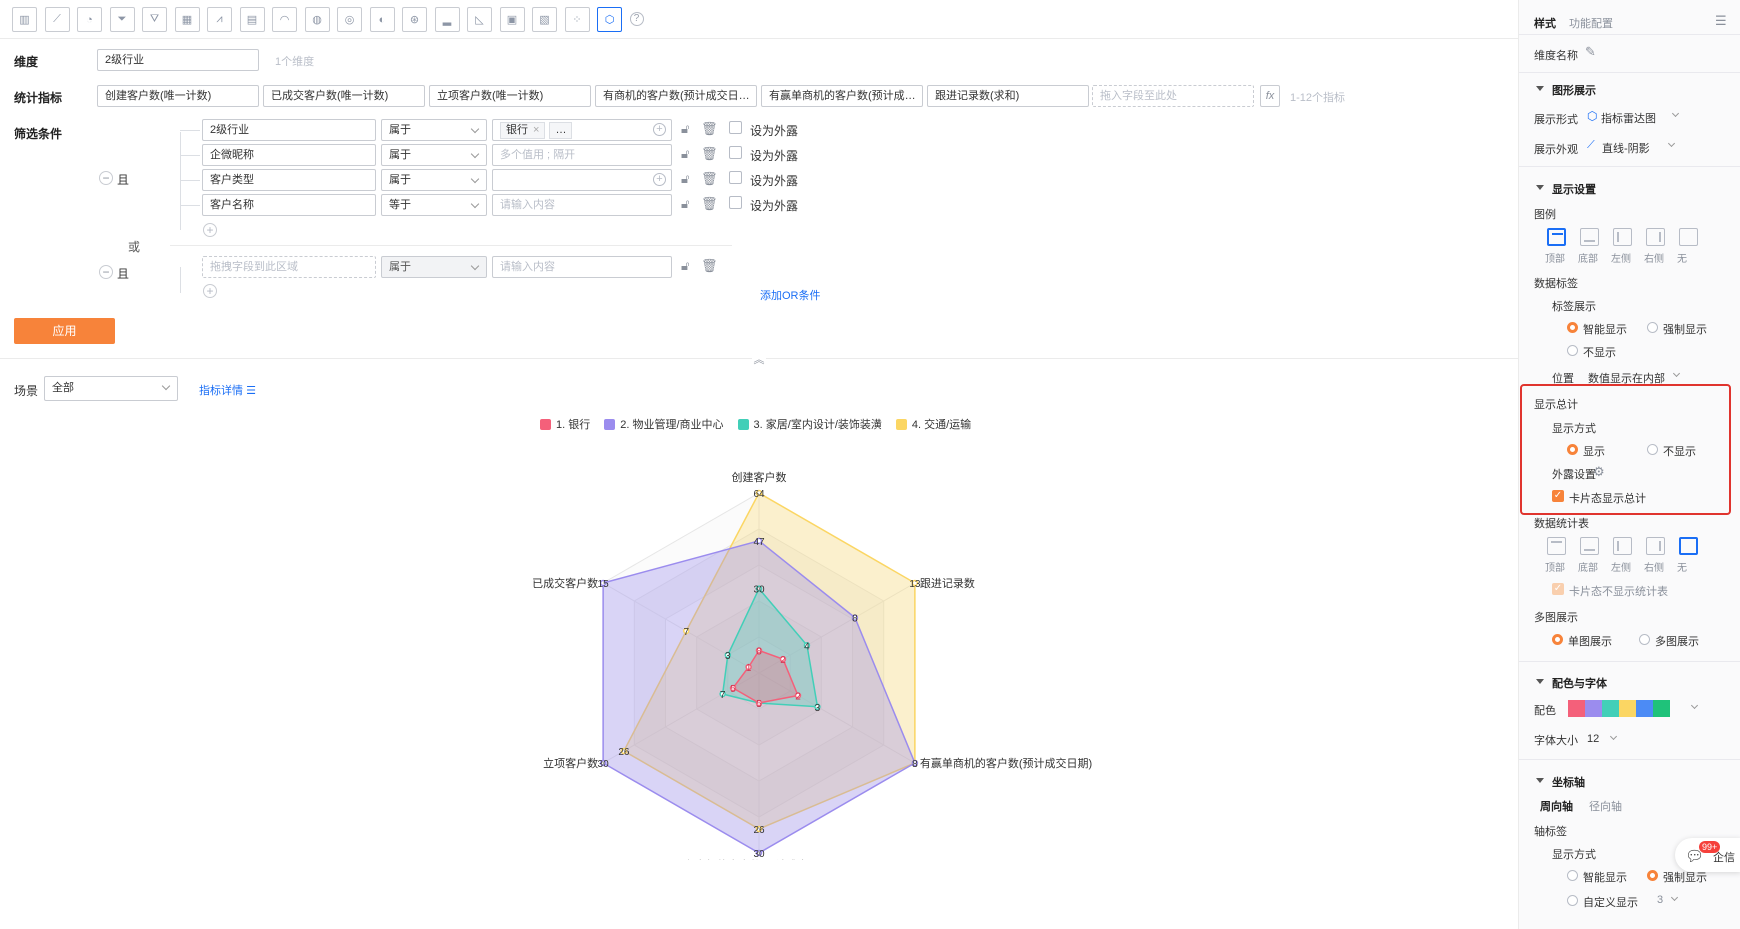 The height and width of the screenshot is (929, 1740). Describe the element at coordinates (1568, 782) in the screenshot. I see `section-axis: 坐标轴` at that location.